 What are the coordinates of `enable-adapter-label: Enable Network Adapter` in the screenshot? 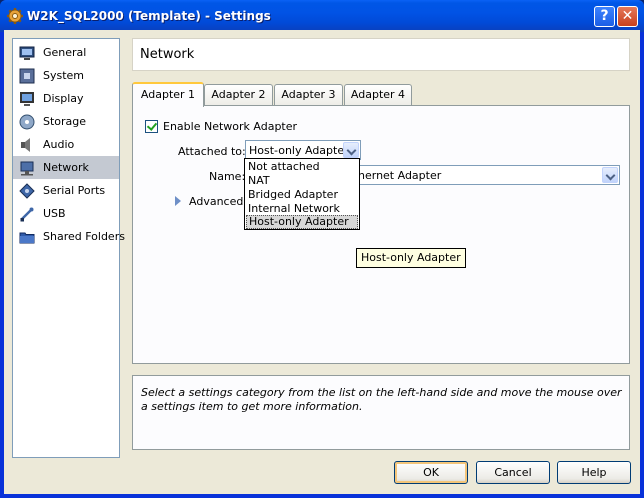 It's located at (230, 126).